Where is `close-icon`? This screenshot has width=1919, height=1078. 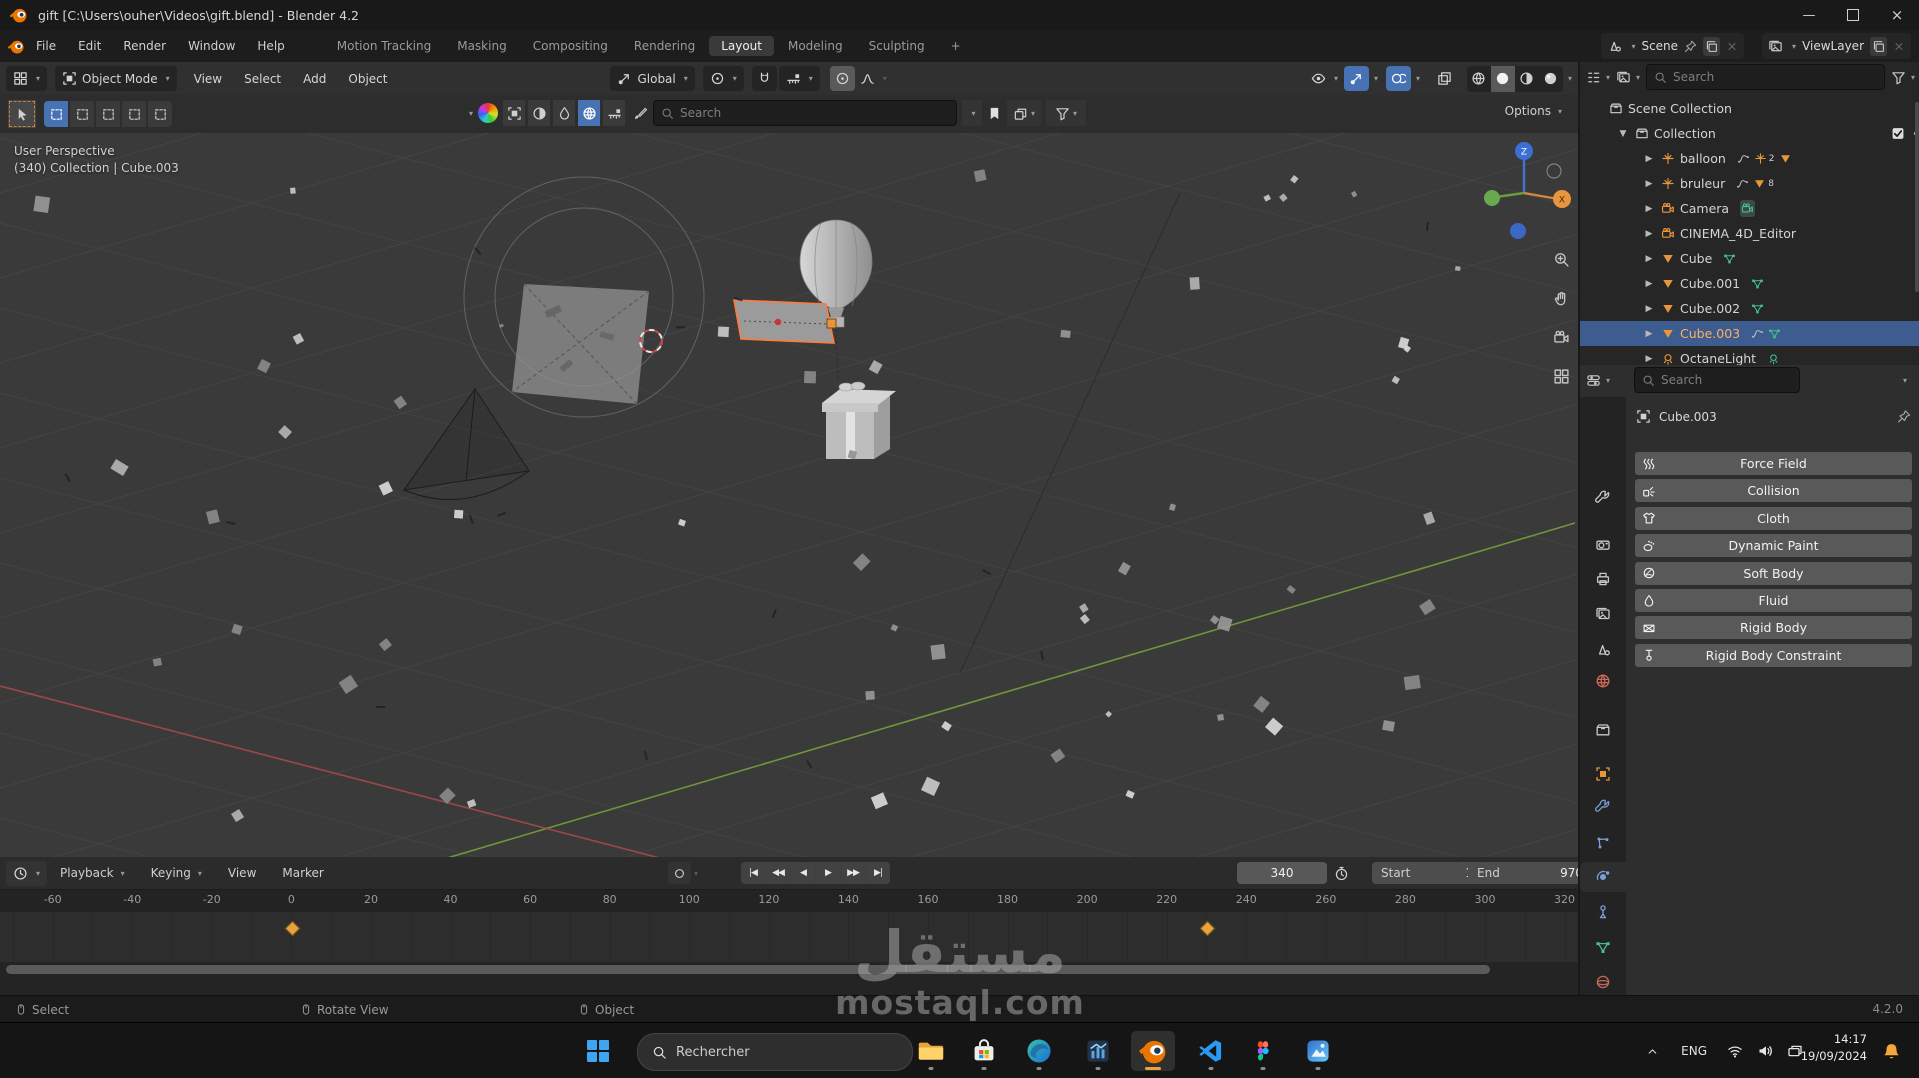 close-icon is located at coordinates (1899, 46).